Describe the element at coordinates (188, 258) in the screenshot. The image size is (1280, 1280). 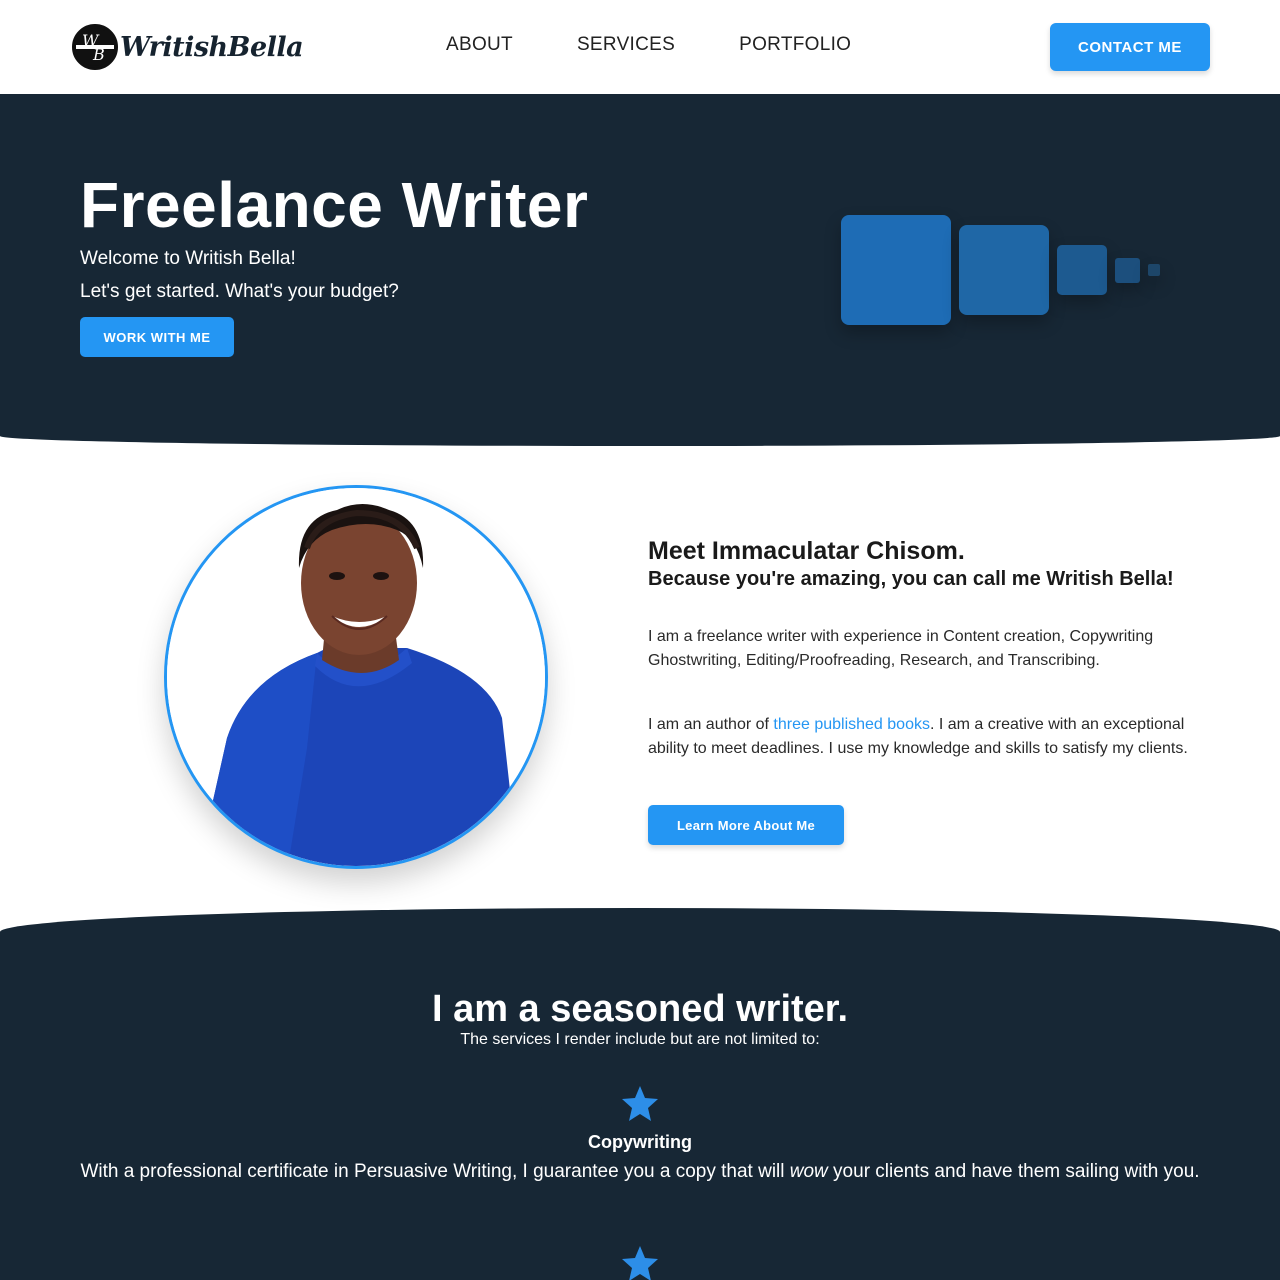
I see `hero-welcome-text: Welcome to Writish Bella!` at that location.